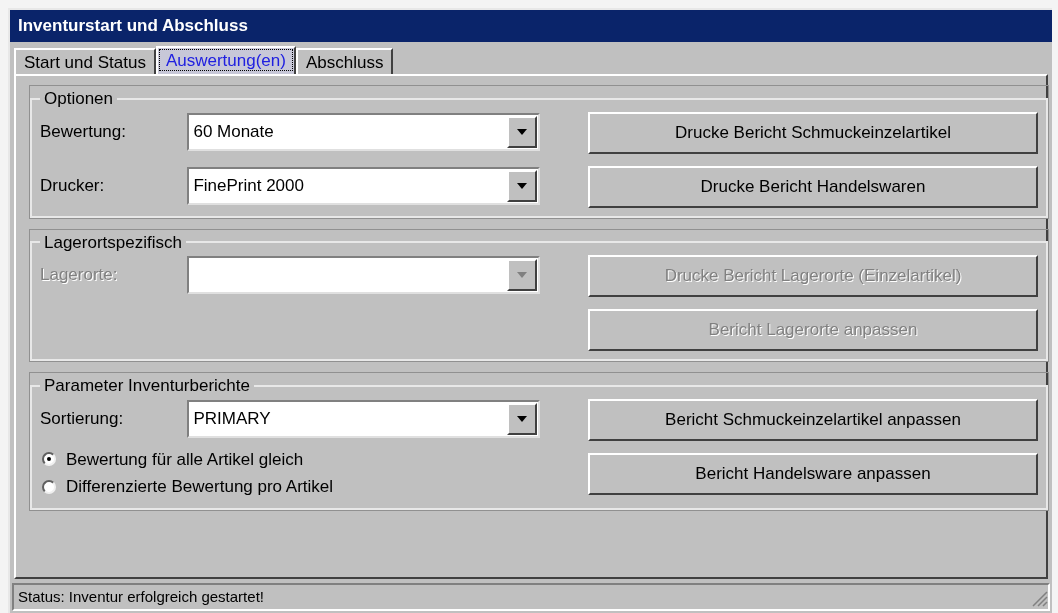 The image size is (1058, 613). I want to click on action-button: Drucke Bericht Handelswaren, so click(813, 186).